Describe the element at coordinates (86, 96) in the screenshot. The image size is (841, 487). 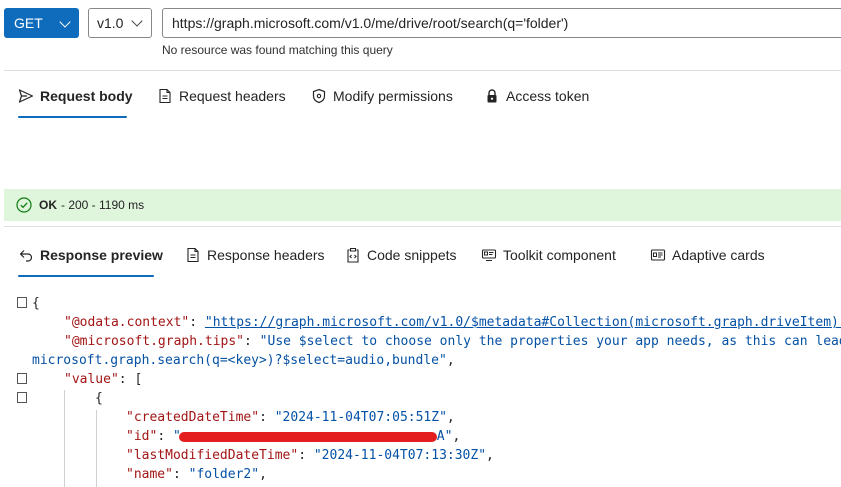
I see `tab-label: Request body` at that location.